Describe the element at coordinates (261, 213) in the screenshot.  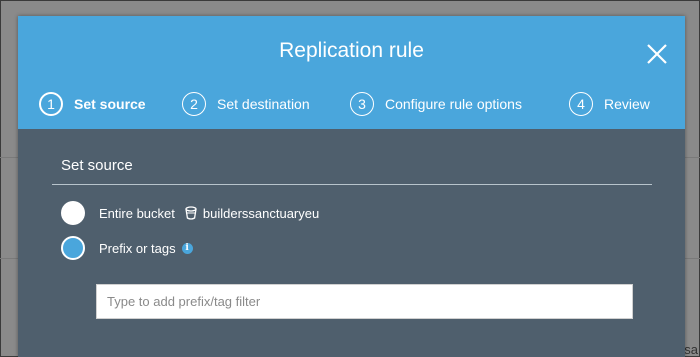
I see `bucket-name: builderssanctuaryeu` at that location.